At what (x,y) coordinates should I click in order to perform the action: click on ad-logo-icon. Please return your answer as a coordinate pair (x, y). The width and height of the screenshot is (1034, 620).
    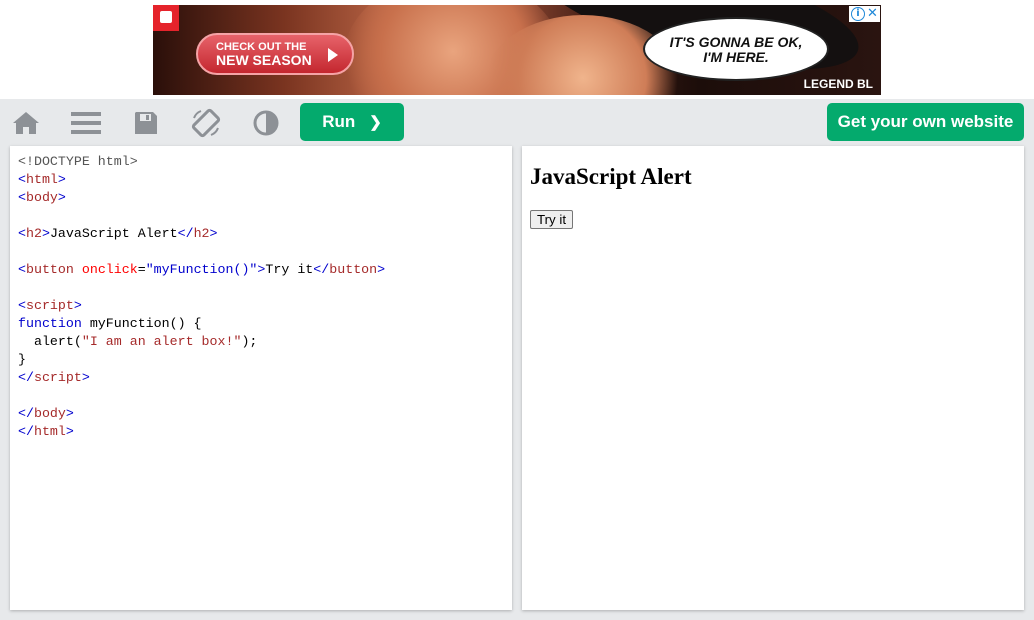
    Looking at the image, I should click on (166, 18).